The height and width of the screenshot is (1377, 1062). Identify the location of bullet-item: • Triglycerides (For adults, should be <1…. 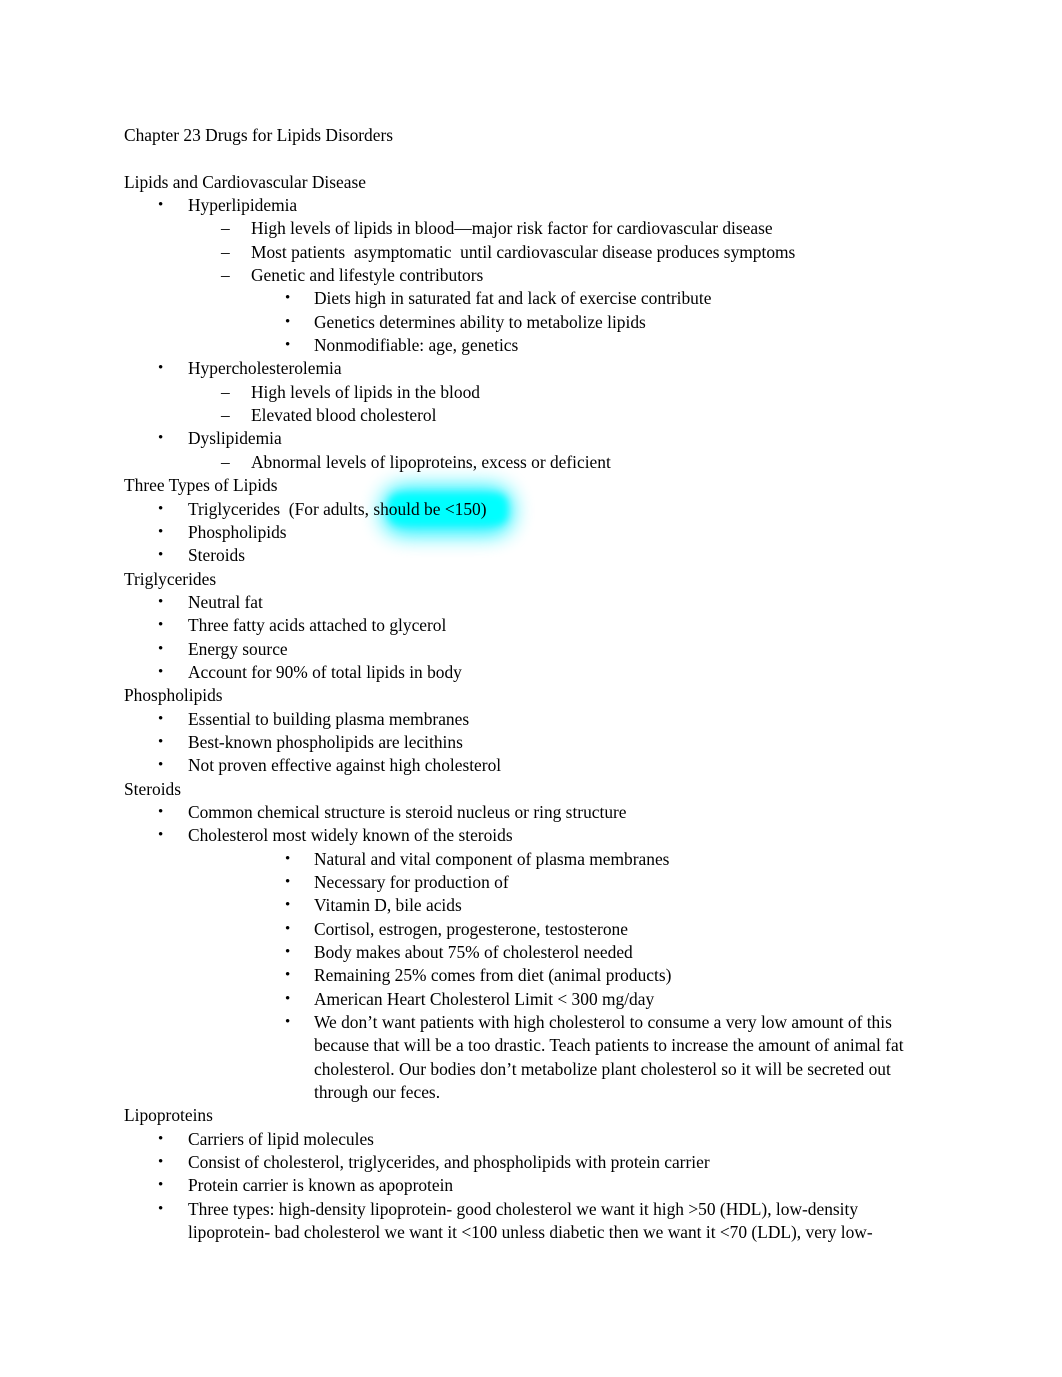
(550, 509).